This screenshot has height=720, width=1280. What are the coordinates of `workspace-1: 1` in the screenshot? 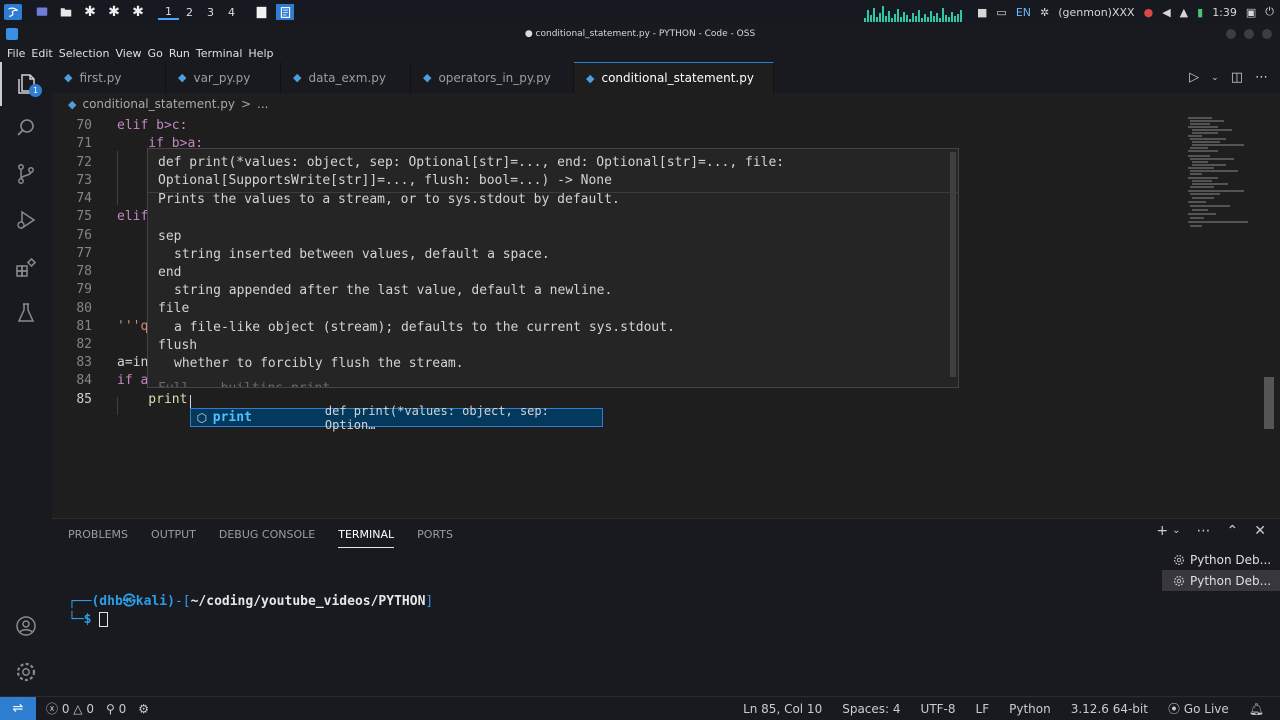 It's located at (168, 12).